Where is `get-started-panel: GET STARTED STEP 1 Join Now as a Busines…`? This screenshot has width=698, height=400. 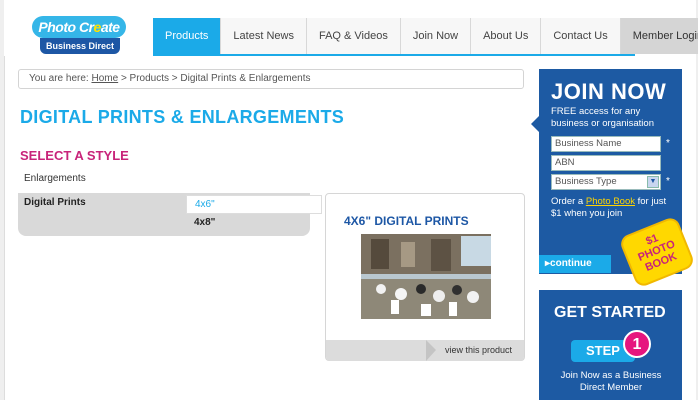 get-started-panel: GET STARTED STEP 1 Join Now as a Busines… is located at coordinates (610, 345).